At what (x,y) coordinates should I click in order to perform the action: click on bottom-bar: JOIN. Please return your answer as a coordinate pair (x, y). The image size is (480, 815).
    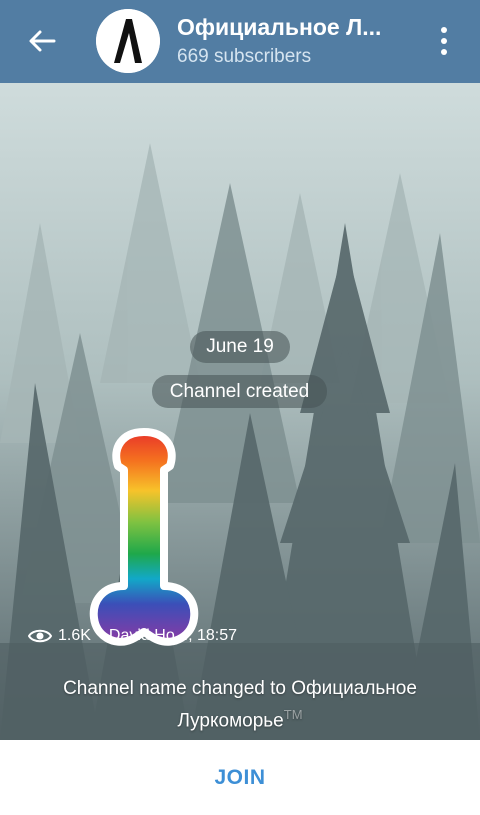
    Looking at the image, I should click on (240, 777).